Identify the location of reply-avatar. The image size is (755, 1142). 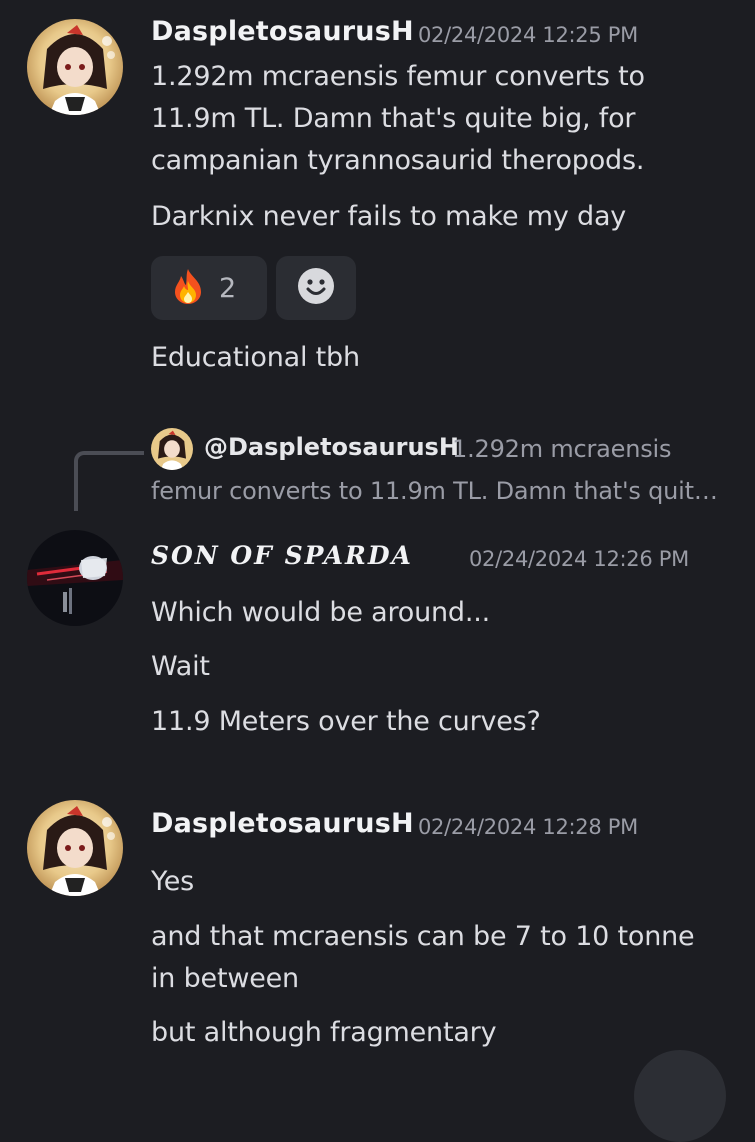
(172, 449).